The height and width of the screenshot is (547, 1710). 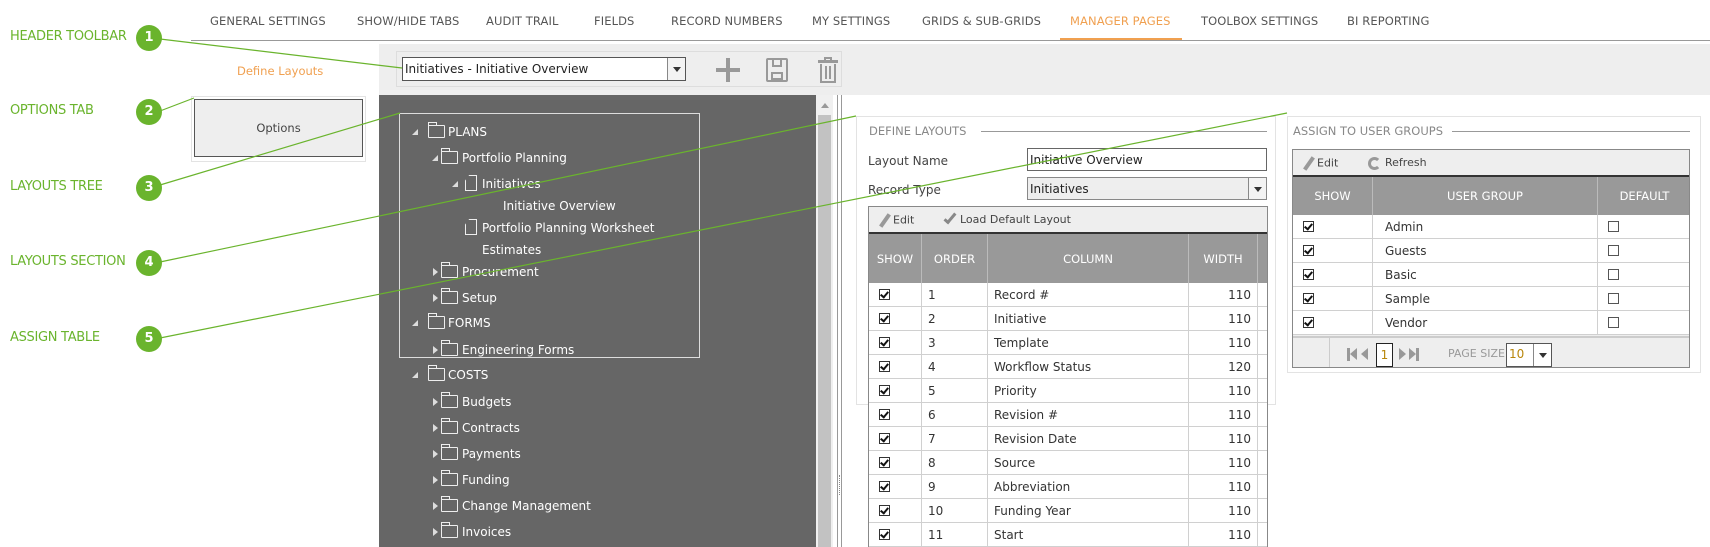 What do you see at coordinates (149, 112) in the screenshot?
I see `annotation-marker: 2` at bounding box center [149, 112].